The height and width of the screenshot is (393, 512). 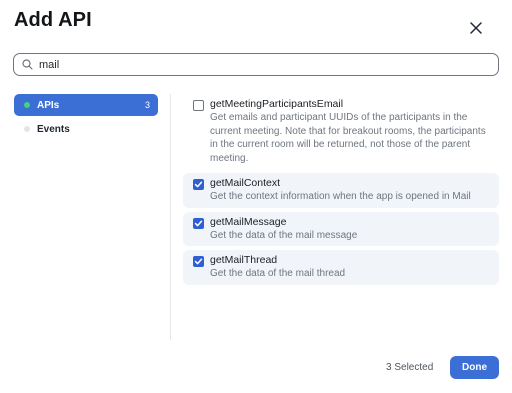 I want to click on api-name: getMeetingParticipantsEmail, so click(x=277, y=104).